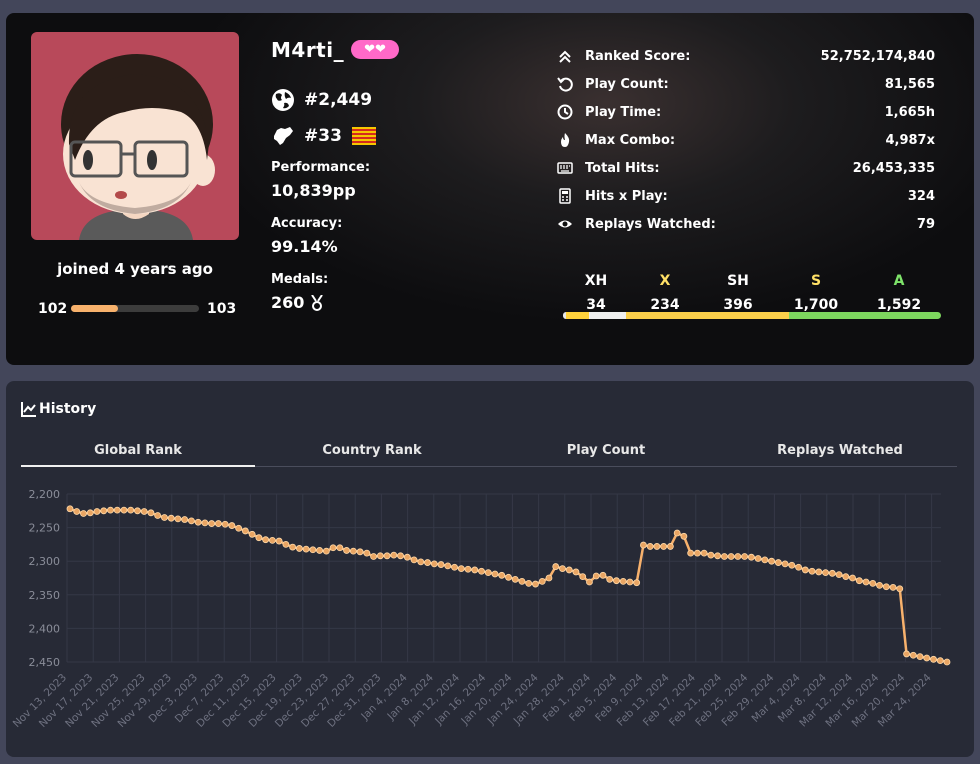 The width and height of the screenshot is (980, 764). What do you see at coordinates (840, 454) in the screenshot?
I see `tab-replays-watched: Replays Watched` at bounding box center [840, 454].